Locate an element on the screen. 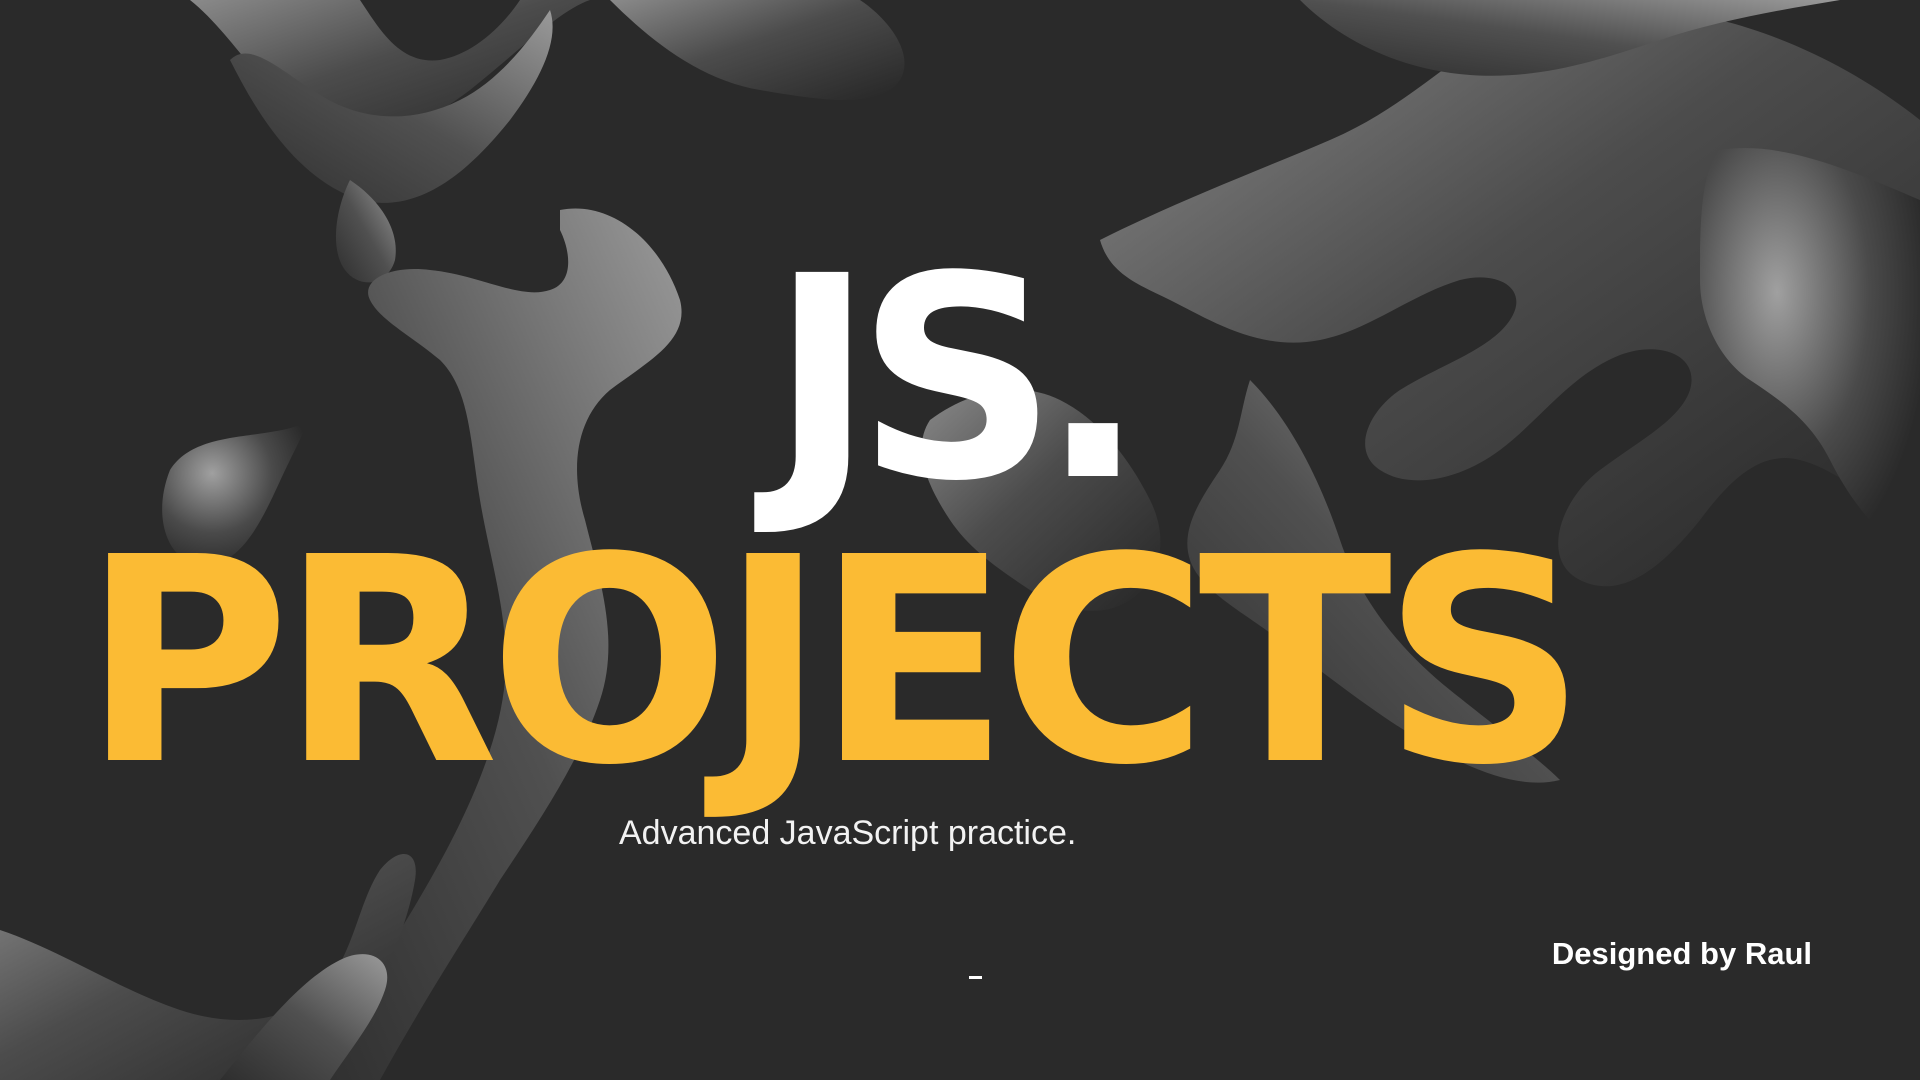 The width and height of the screenshot is (1920, 1080). metal-blob-top-center is located at coordinates (757, 50).